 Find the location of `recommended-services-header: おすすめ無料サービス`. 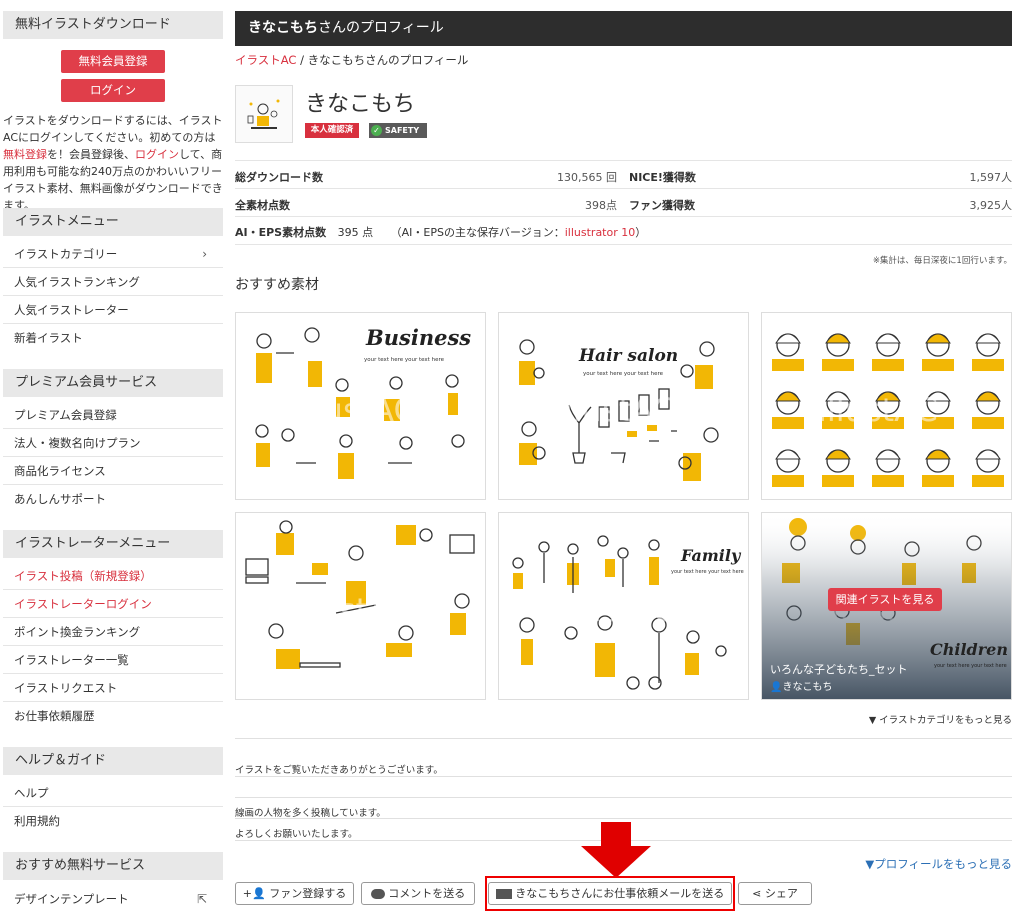

recommended-services-header: おすすめ無料サービス is located at coordinates (113, 866).